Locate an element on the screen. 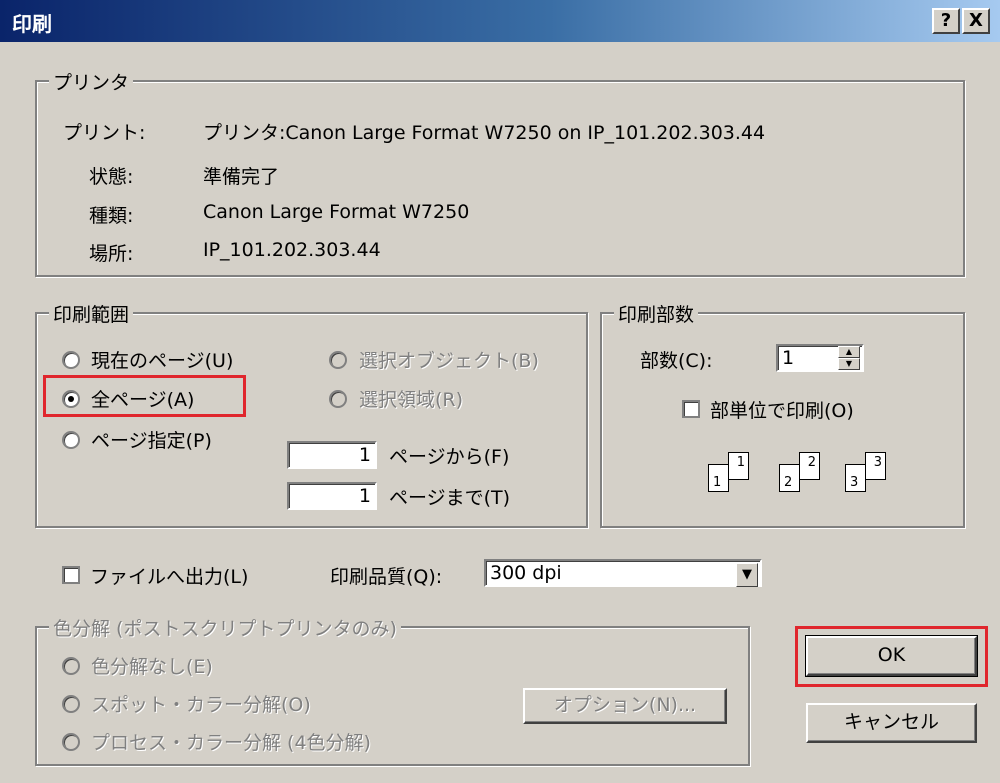 This screenshot has width=1000, height=783. radio-selected-area is located at coordinates (338, 399).